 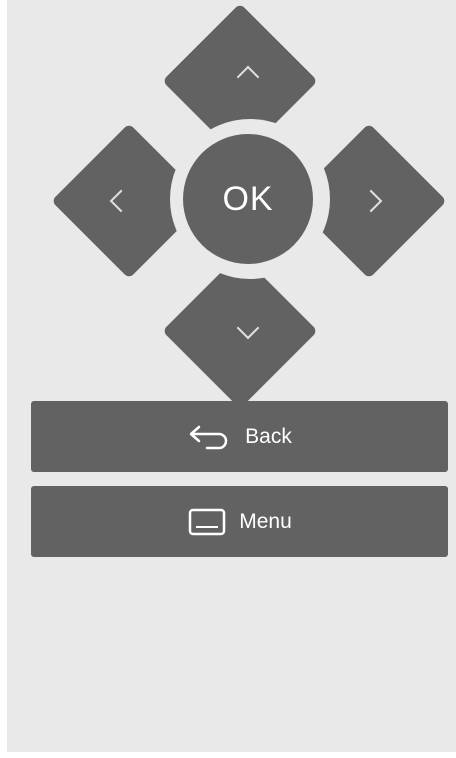 I want to click on menu-button-label: Menu, so click(x=265, y=521).